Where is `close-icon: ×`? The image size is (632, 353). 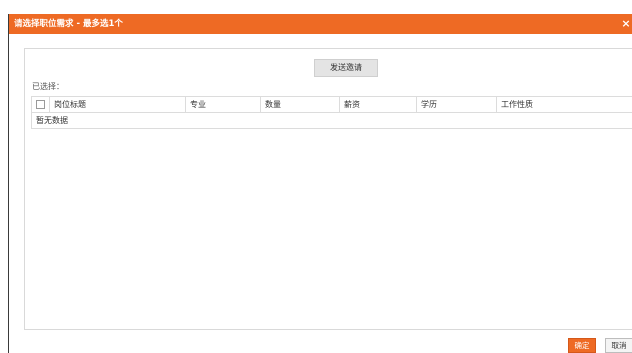
close-icon: × is located at coordinates (626, 23).